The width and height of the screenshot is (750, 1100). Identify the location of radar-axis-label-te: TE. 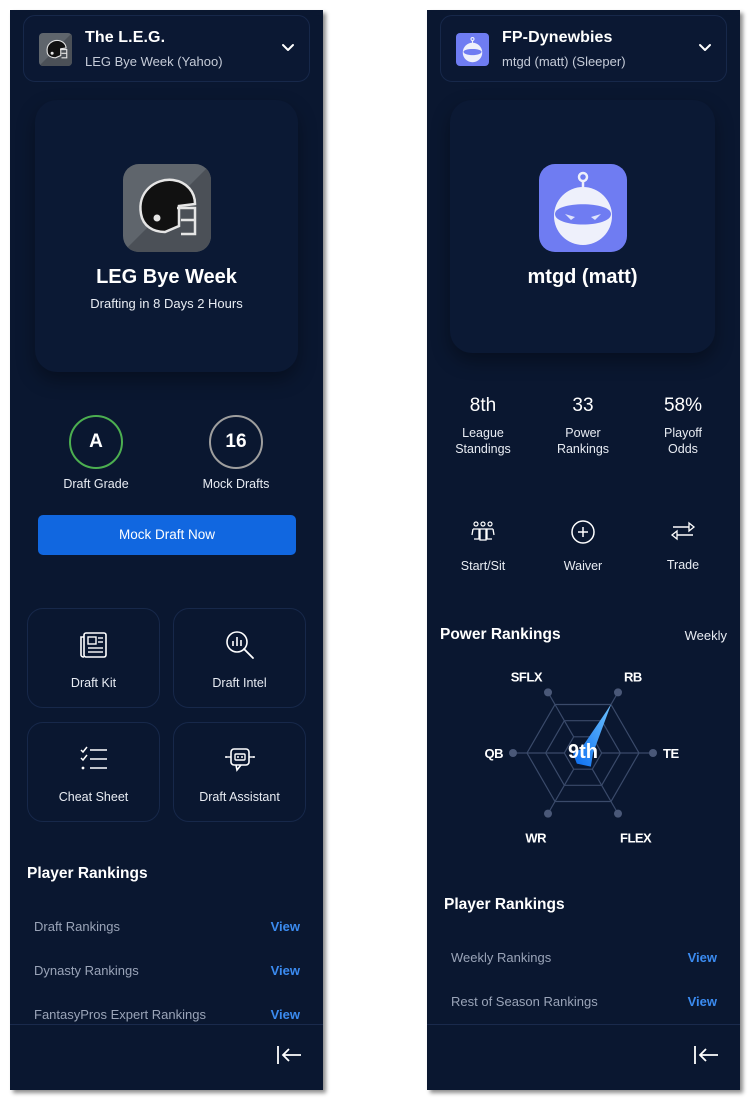
(671, 753).